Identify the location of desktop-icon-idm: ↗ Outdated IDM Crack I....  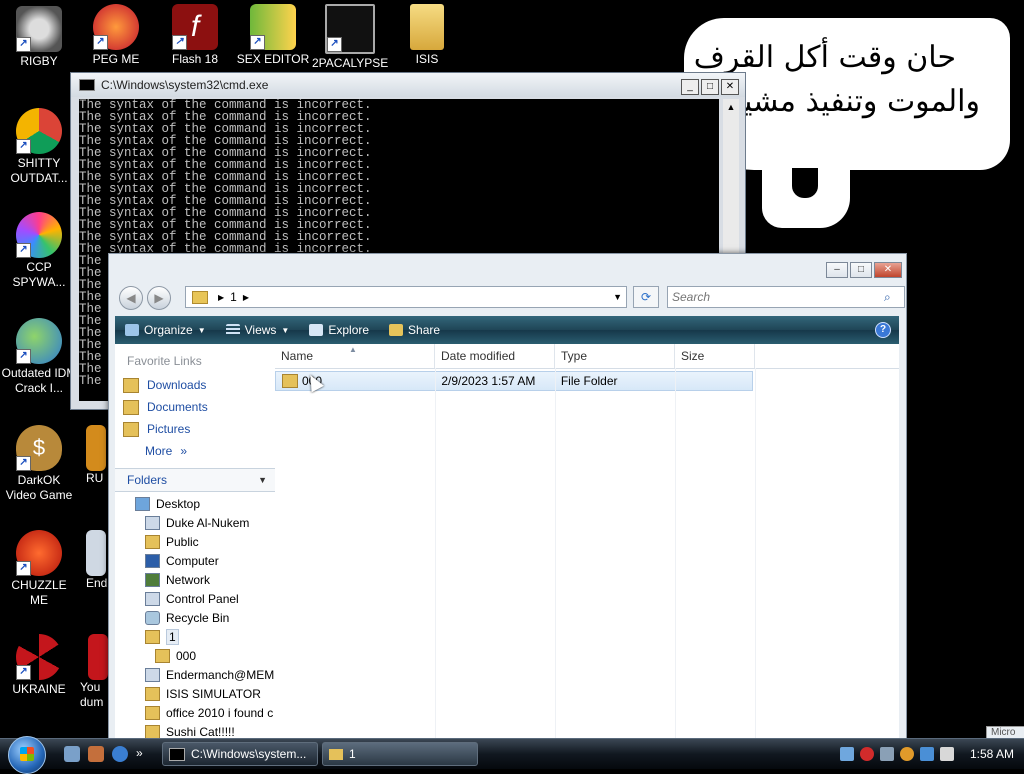
(39, 357).